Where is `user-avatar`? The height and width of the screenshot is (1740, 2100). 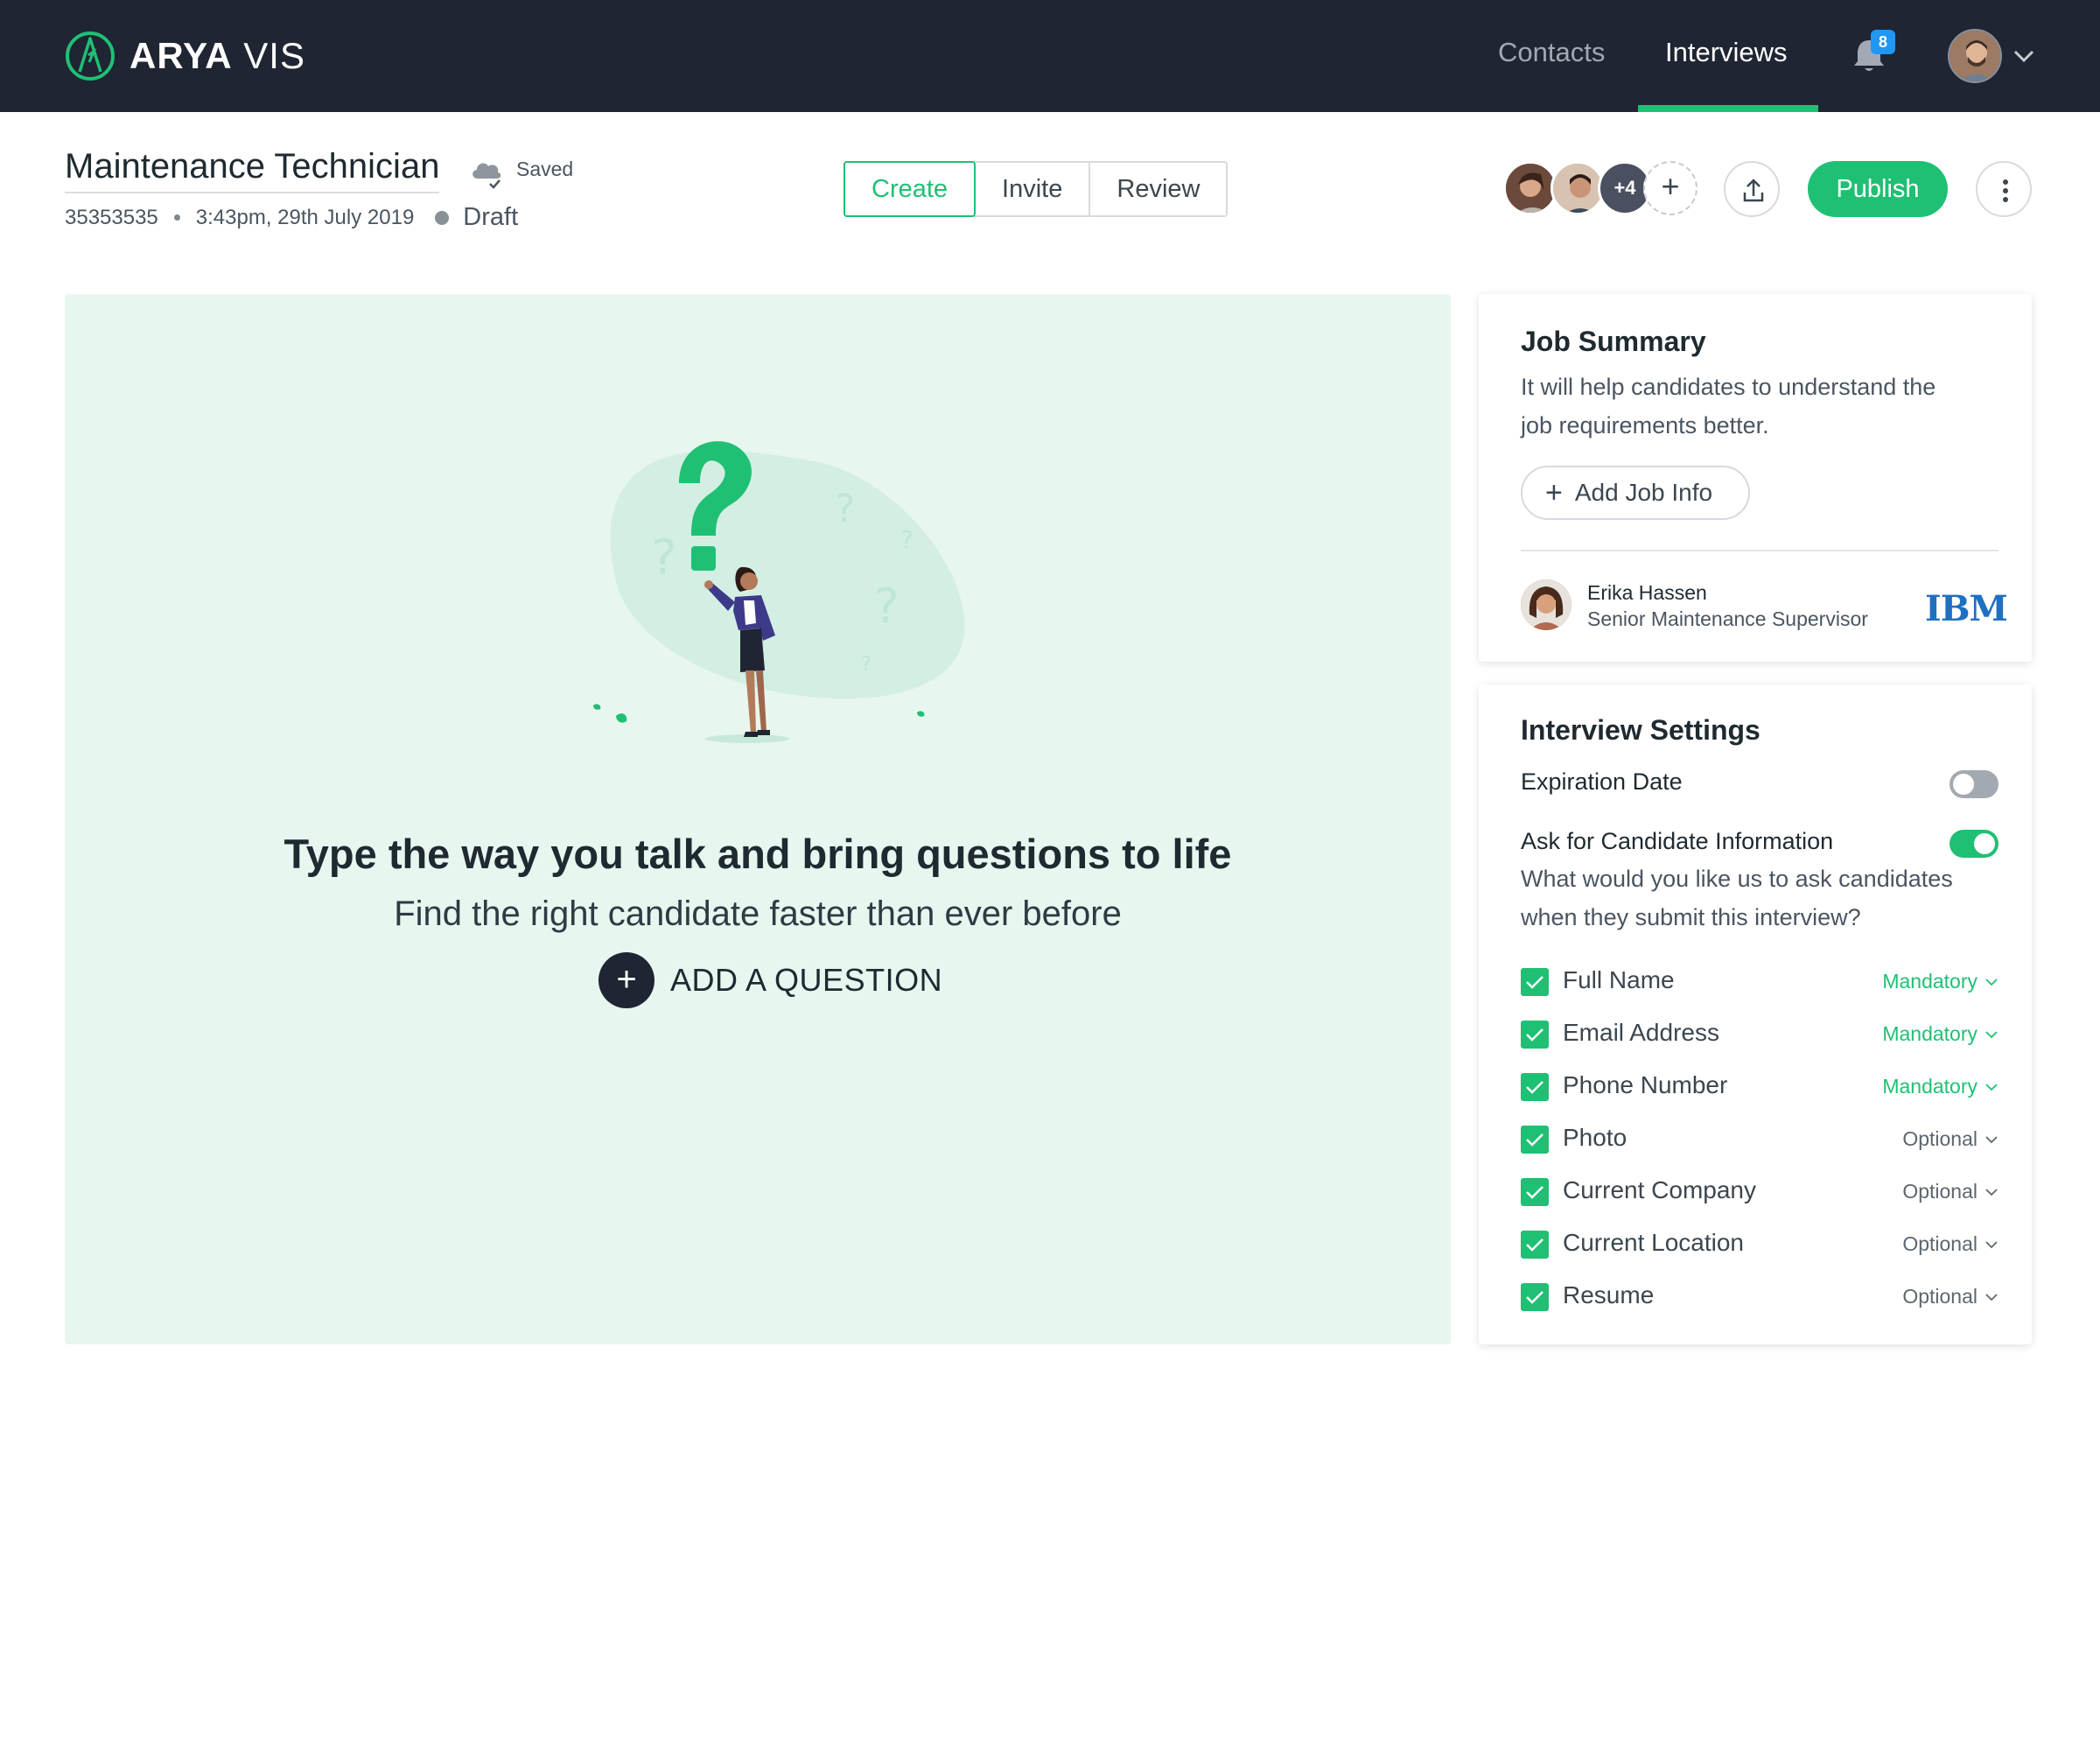 user-avatar is located at coordinates (1975, 56).